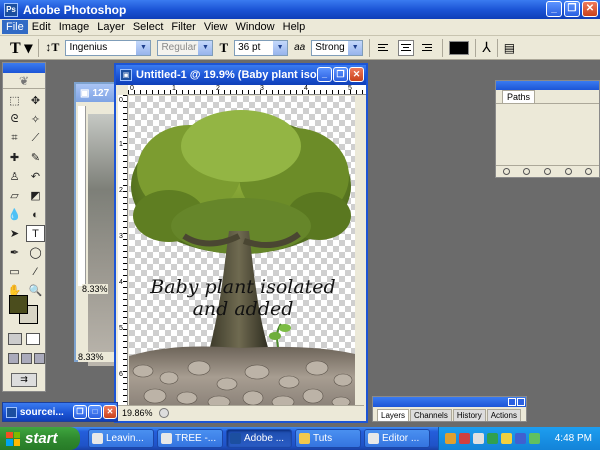  Describe the element at coordinates (337, 47) in the screenshot. I see `antialias-select: Strong ▼` at that location.